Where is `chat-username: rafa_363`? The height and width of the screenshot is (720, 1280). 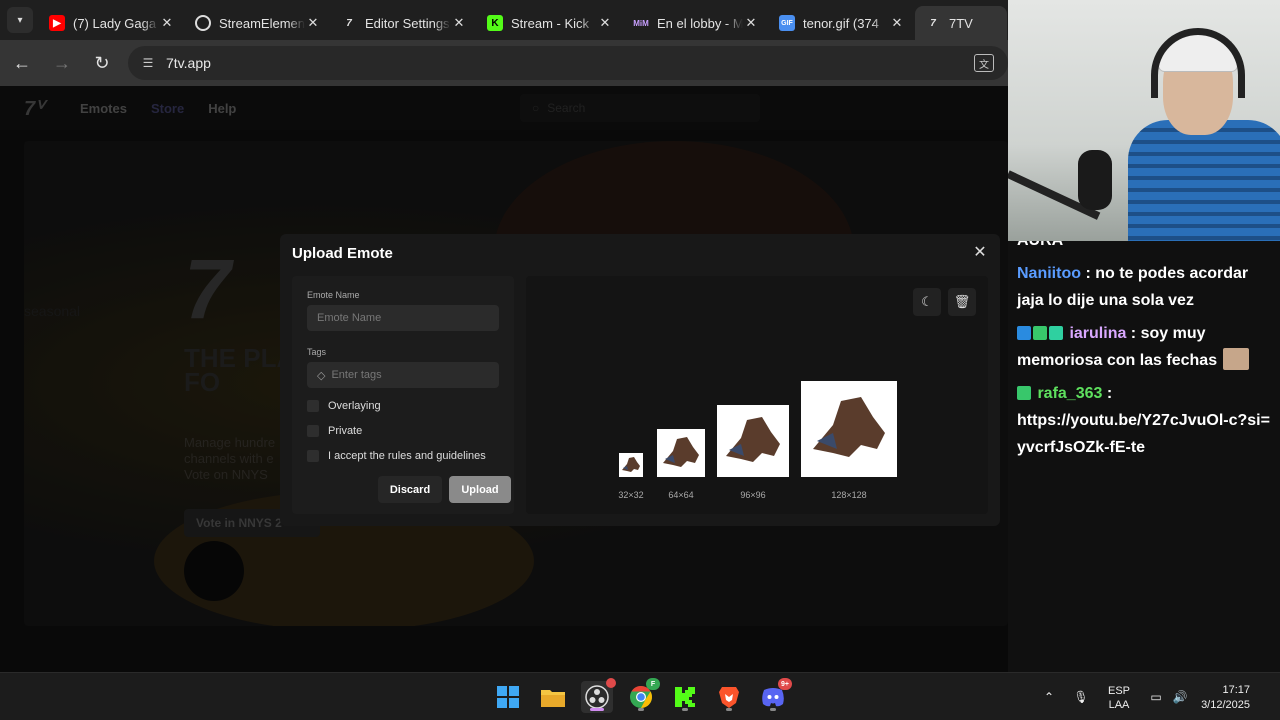 chat-username: rafa_363 is located at coordinates (1070, 393).